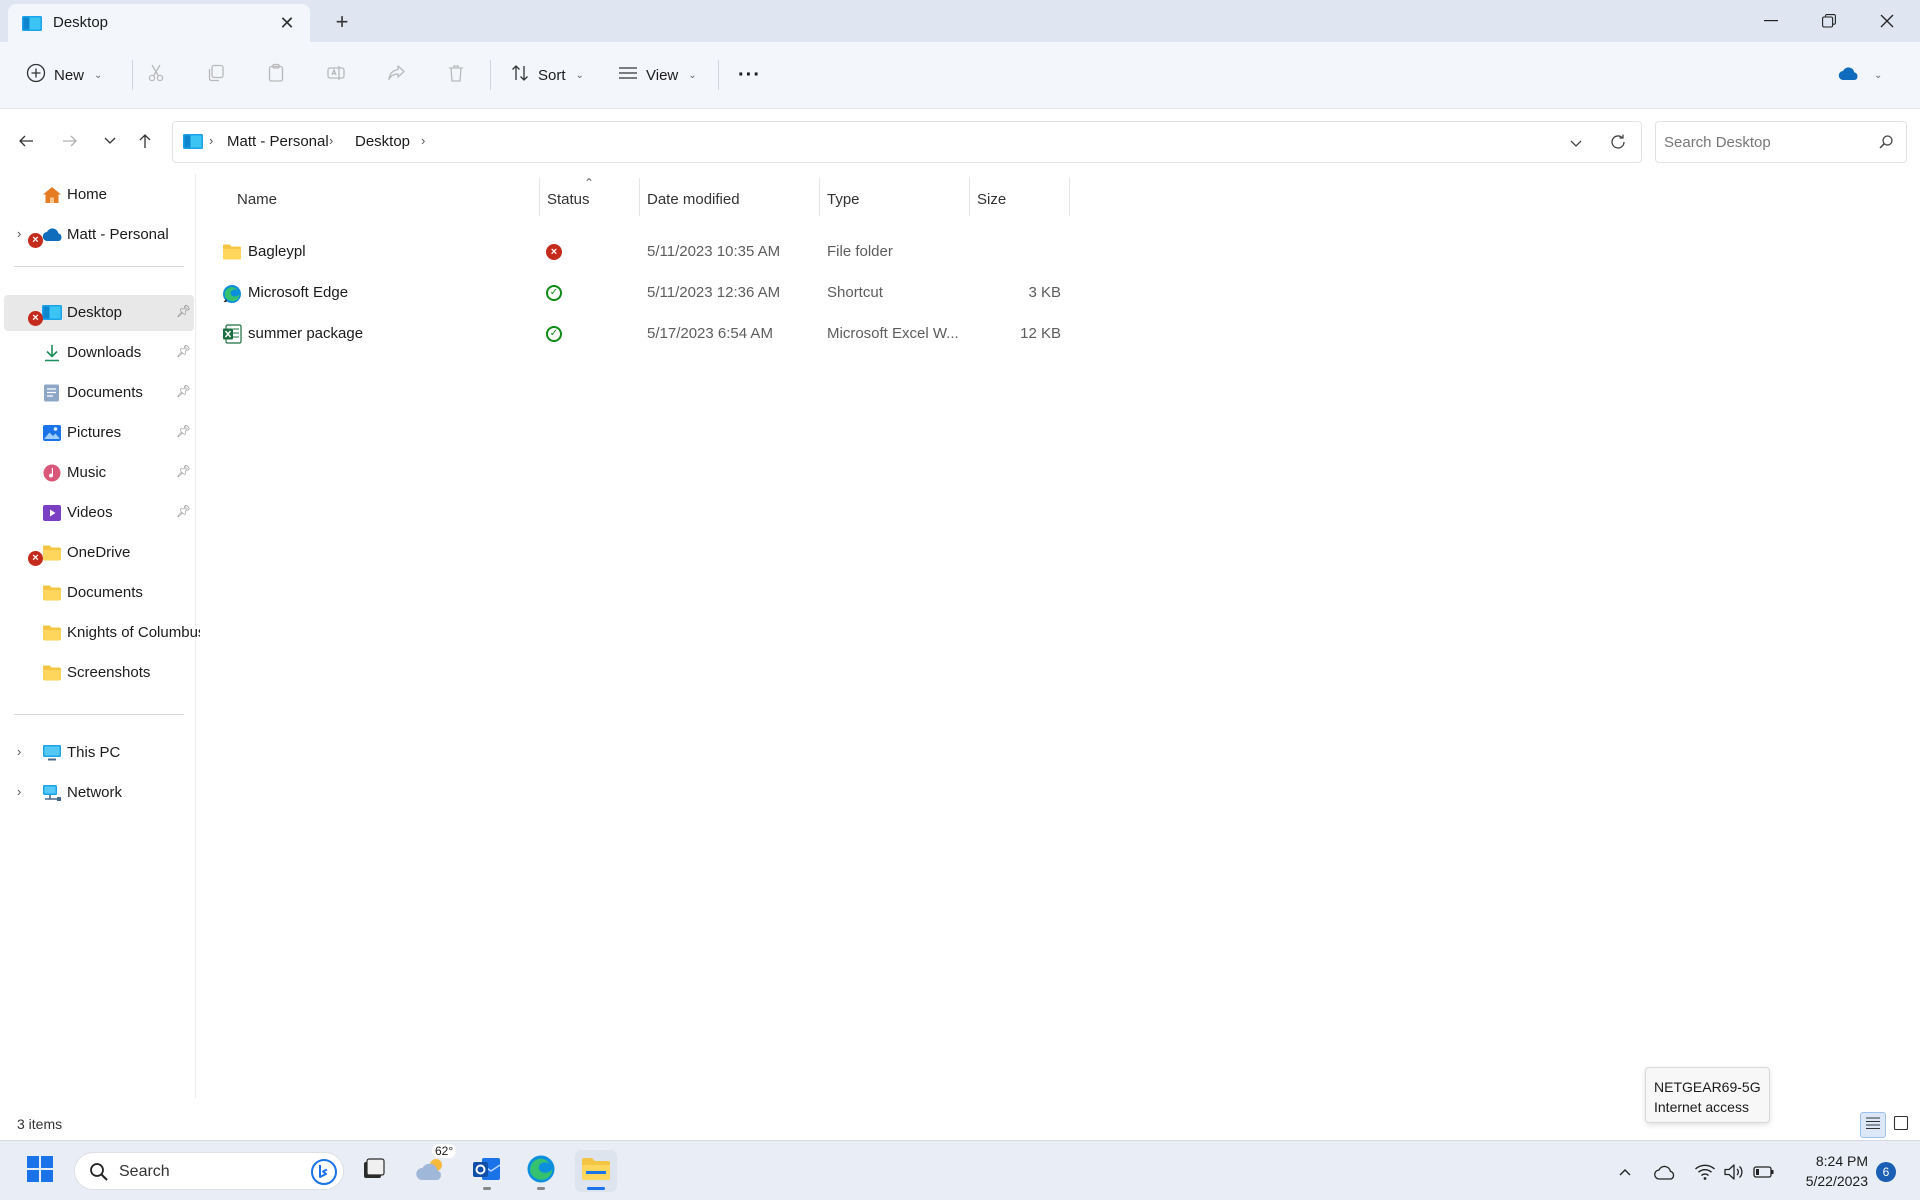 This screenshot has height=1200, width=1920. I want to click on sidebar-item-knights-of-columbus: Knights of Columbus, so click(102, 633).